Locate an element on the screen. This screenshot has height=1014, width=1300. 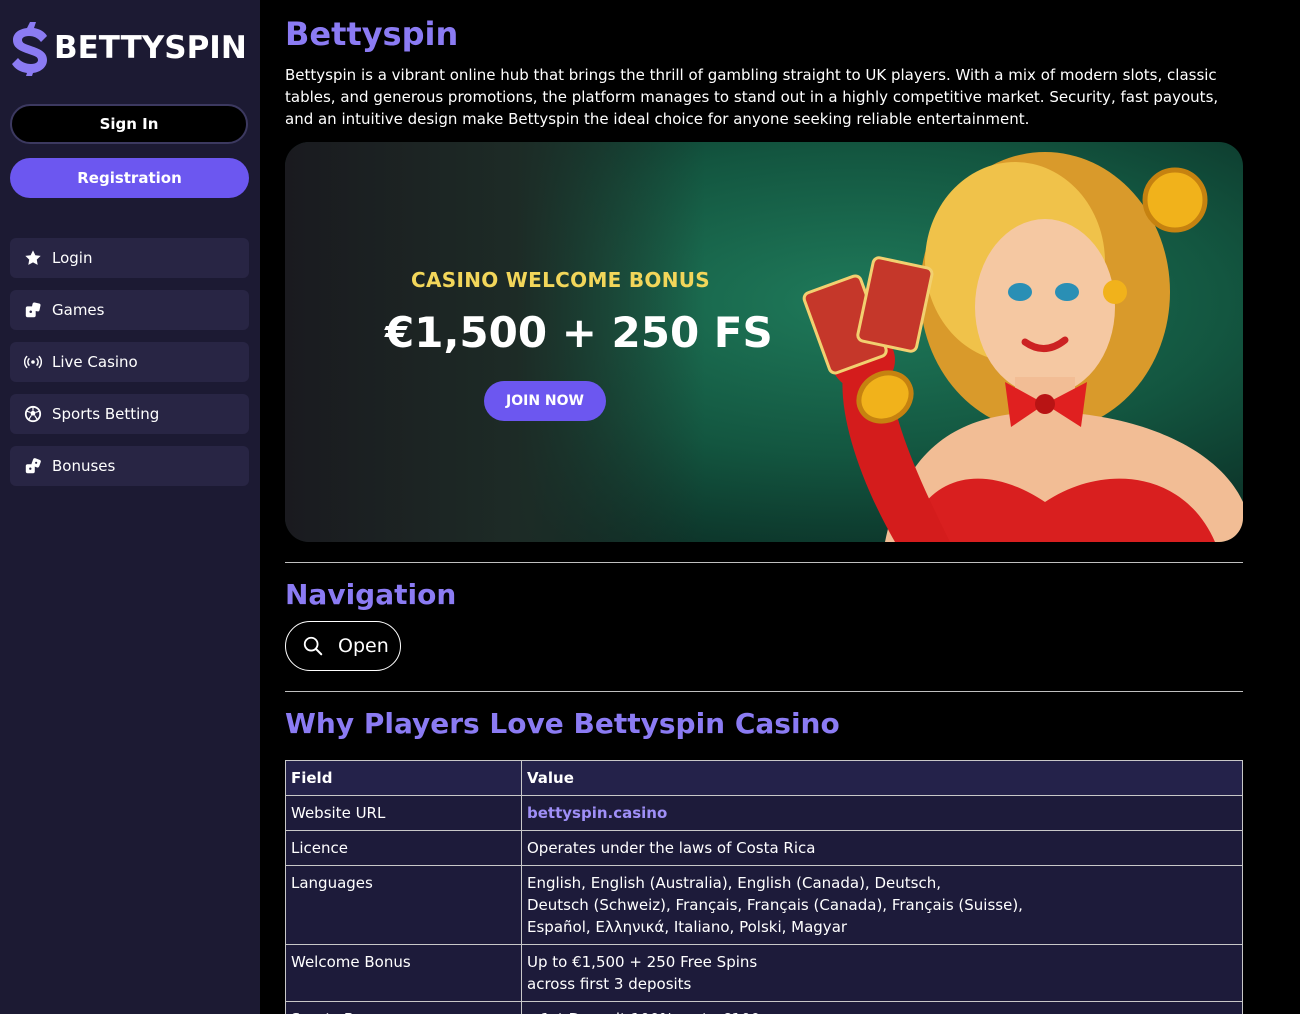
why-players-heading: Why Players Love Bettyspin Casino is located at coordinates (562, 723).